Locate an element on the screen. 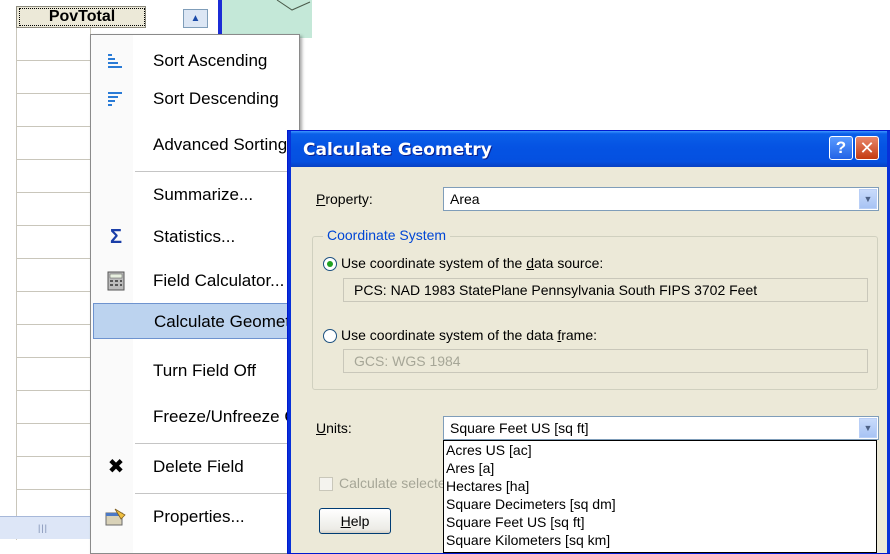 The image size is (890, 554). menu-item-label: Sort Ascending is located at coordinates (210, 60).